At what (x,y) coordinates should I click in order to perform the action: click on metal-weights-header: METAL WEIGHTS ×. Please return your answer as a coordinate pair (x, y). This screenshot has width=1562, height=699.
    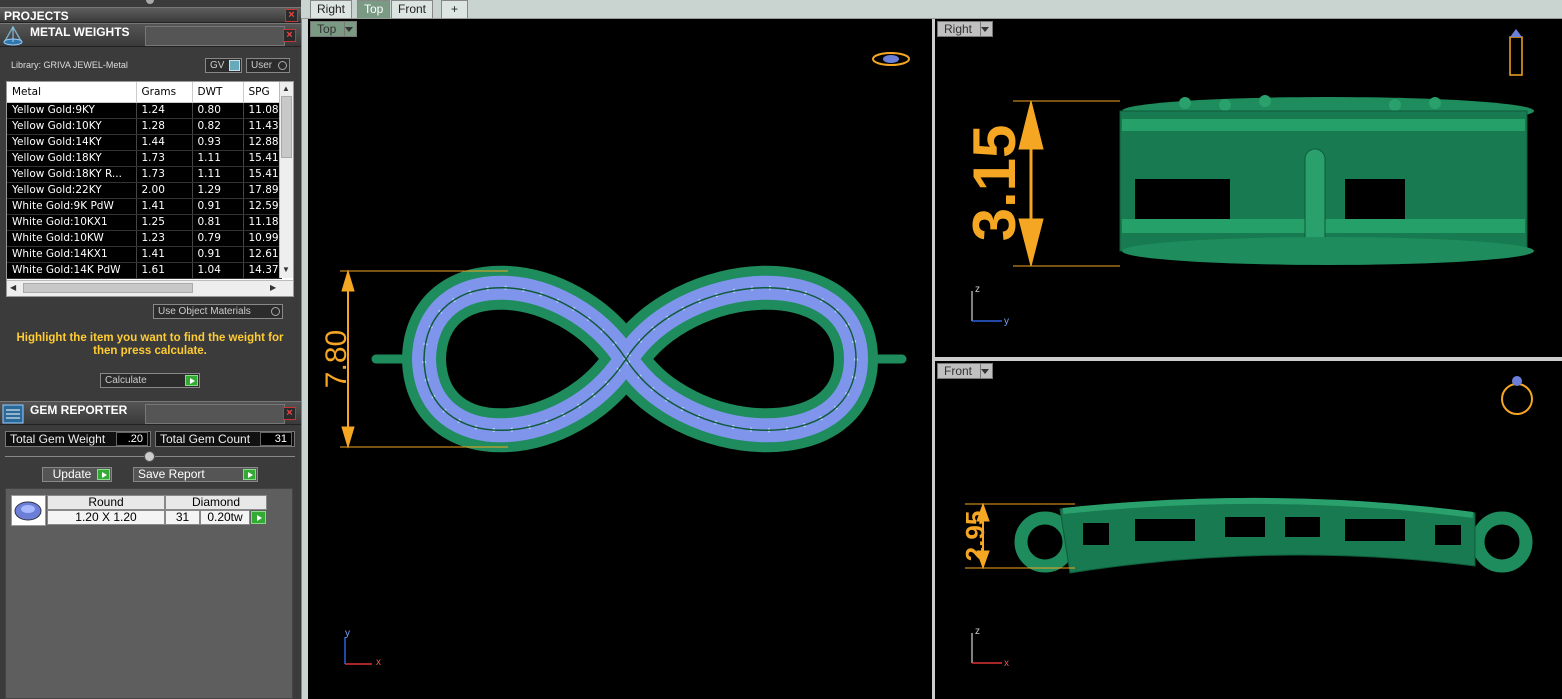
    Looking at the image, I should click on (150, 35).